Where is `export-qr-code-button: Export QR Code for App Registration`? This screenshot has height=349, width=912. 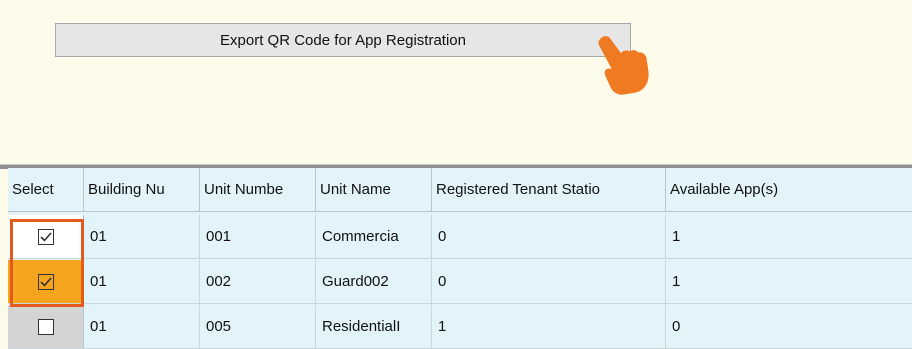 export-qr-code-button: Export QR Code for App Registration is located at coordinates (343, 40).